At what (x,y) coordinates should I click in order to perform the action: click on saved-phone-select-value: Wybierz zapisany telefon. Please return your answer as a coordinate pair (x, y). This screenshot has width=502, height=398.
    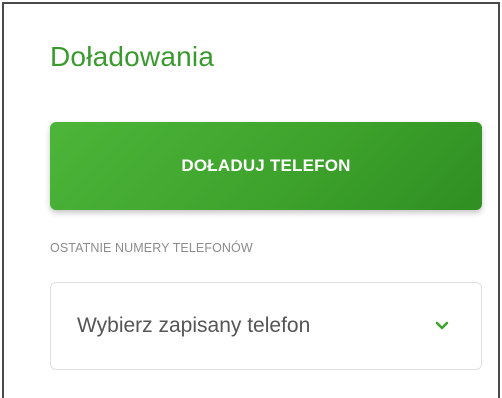
    Looking at the image, I should click on (194, 325).